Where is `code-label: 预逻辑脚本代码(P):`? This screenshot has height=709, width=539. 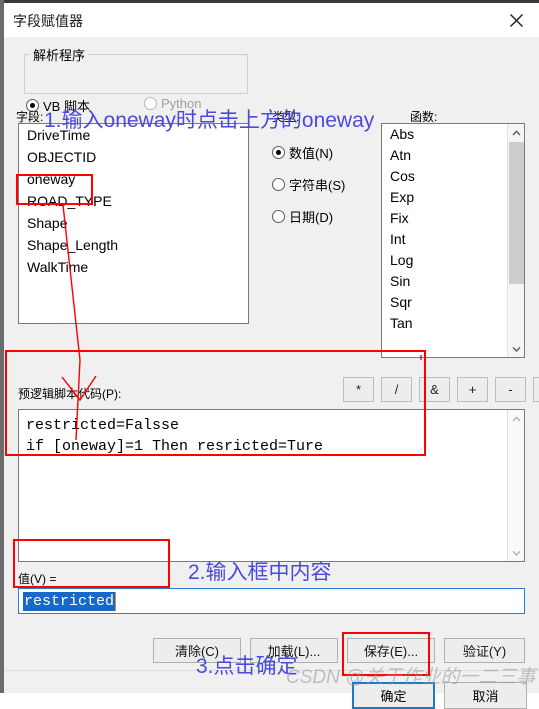
code-label: 预逻辑脚本代码(P): is located at coordinates (70, 394).